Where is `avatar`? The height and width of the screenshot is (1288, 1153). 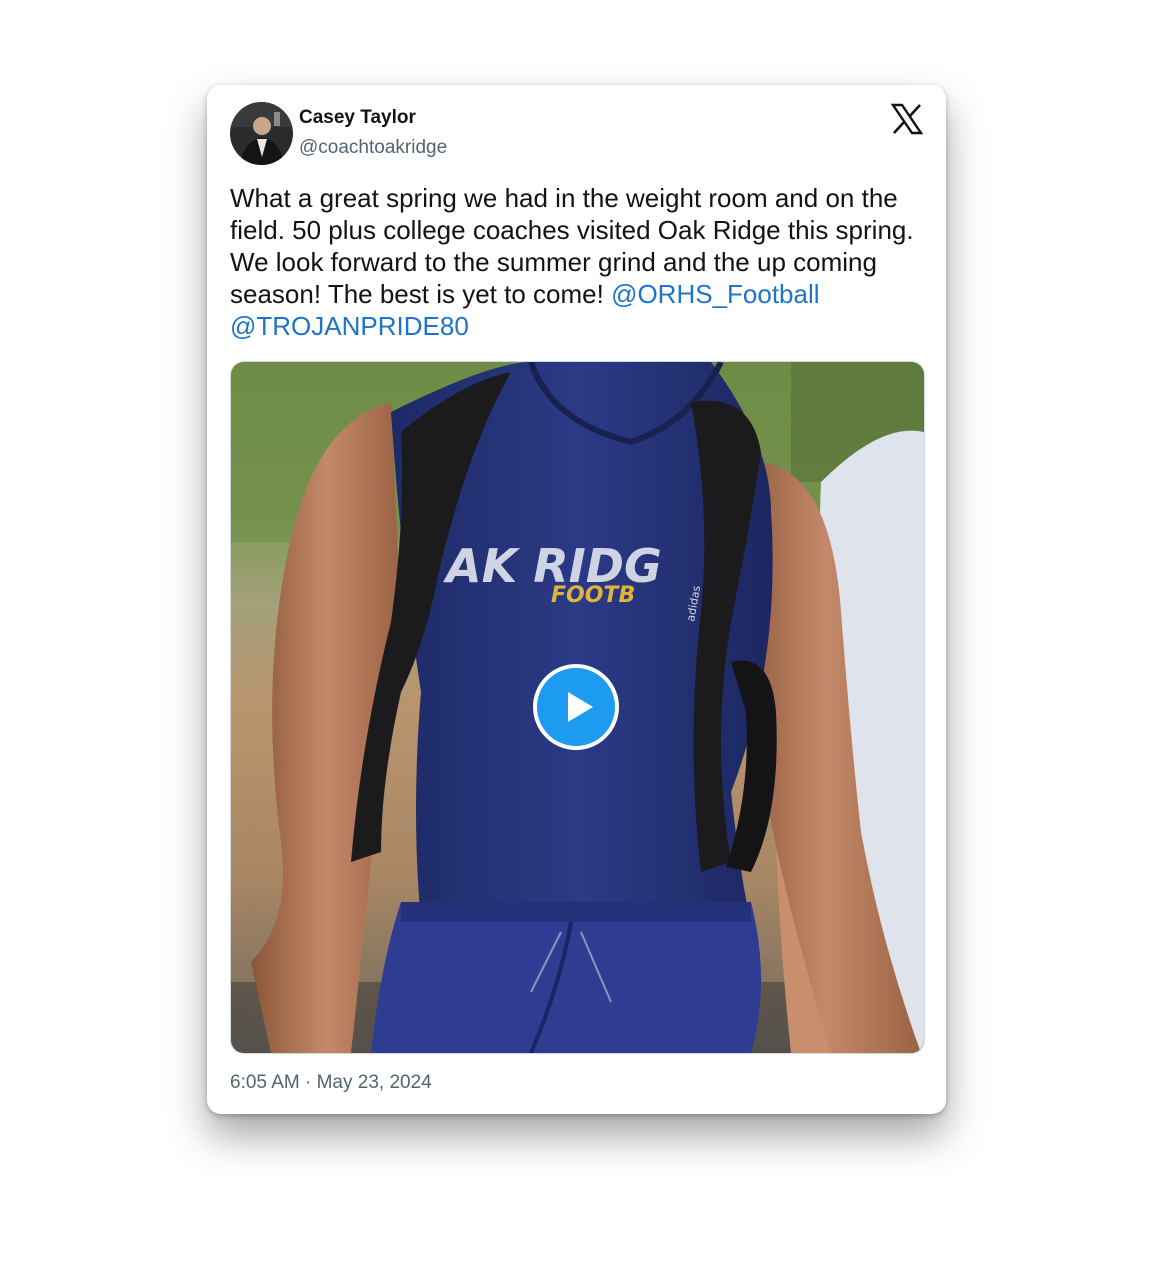 avatar is located at coordinates (261, 133).